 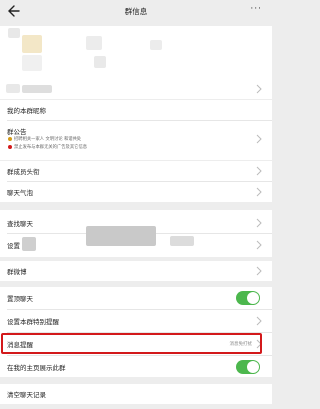 I want to click on announcement-row: 群公告 招聘相关一家人 文明讨论 和谐共处 禁止发布与本群无关的广告及其它信息, so click(x=136, y=140).